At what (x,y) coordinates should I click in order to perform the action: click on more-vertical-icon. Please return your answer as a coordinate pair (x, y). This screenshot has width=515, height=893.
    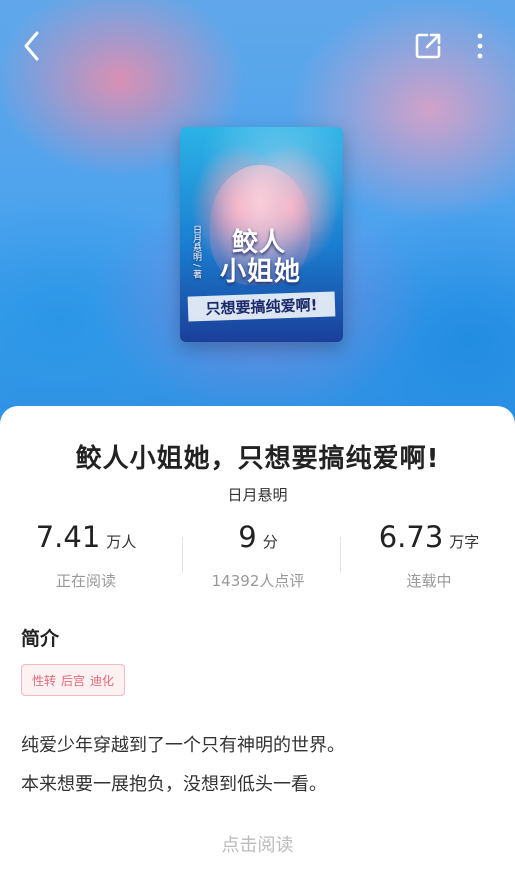
    Looking at the image, I should click on (480, 46).